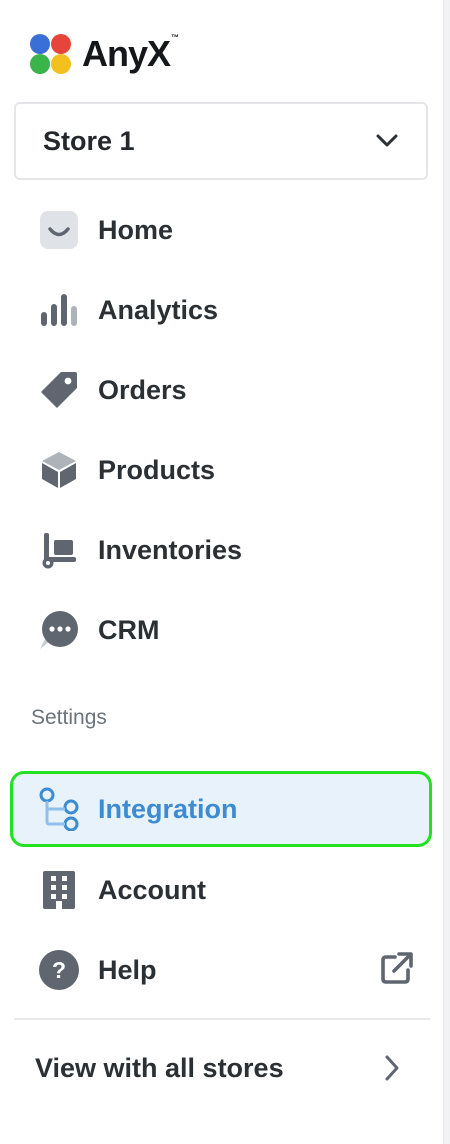 The height and width of the screenshot is (1144, 450). What do you see at coordinates (221, 970) in the screenshot?
I see `nav-item-help: ? Help` at bounding box center [221, 970].